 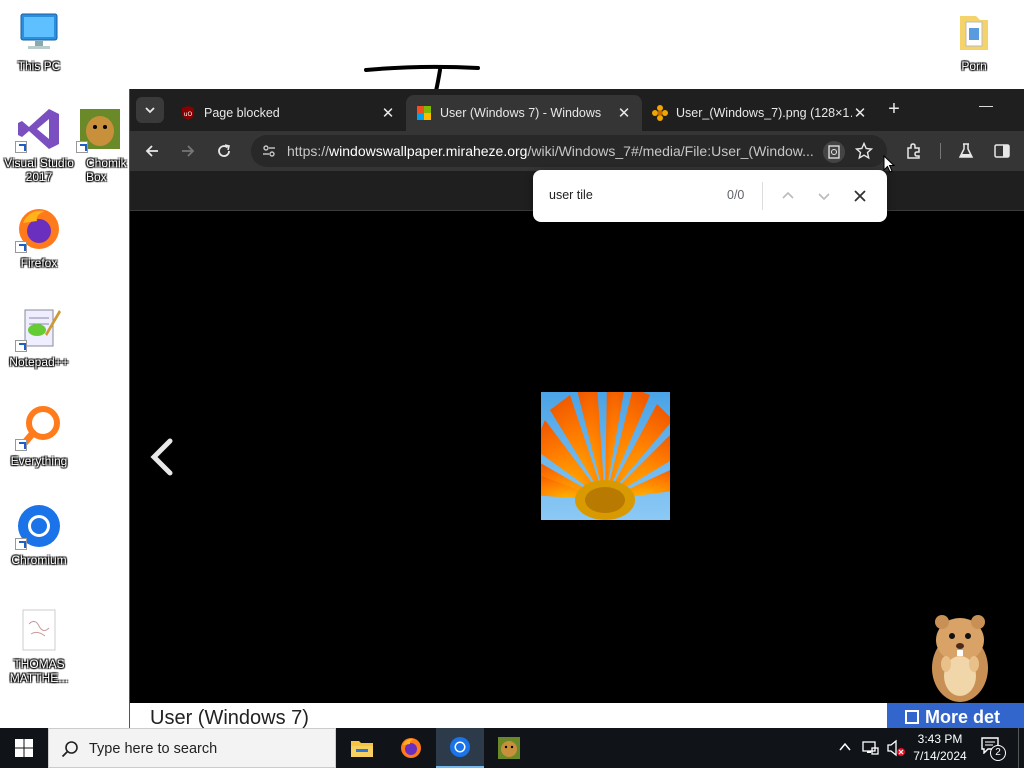 I want to click on tab-user-windows-7: User (Windows 7) - Windows ✕, so click(x=524, y=113).